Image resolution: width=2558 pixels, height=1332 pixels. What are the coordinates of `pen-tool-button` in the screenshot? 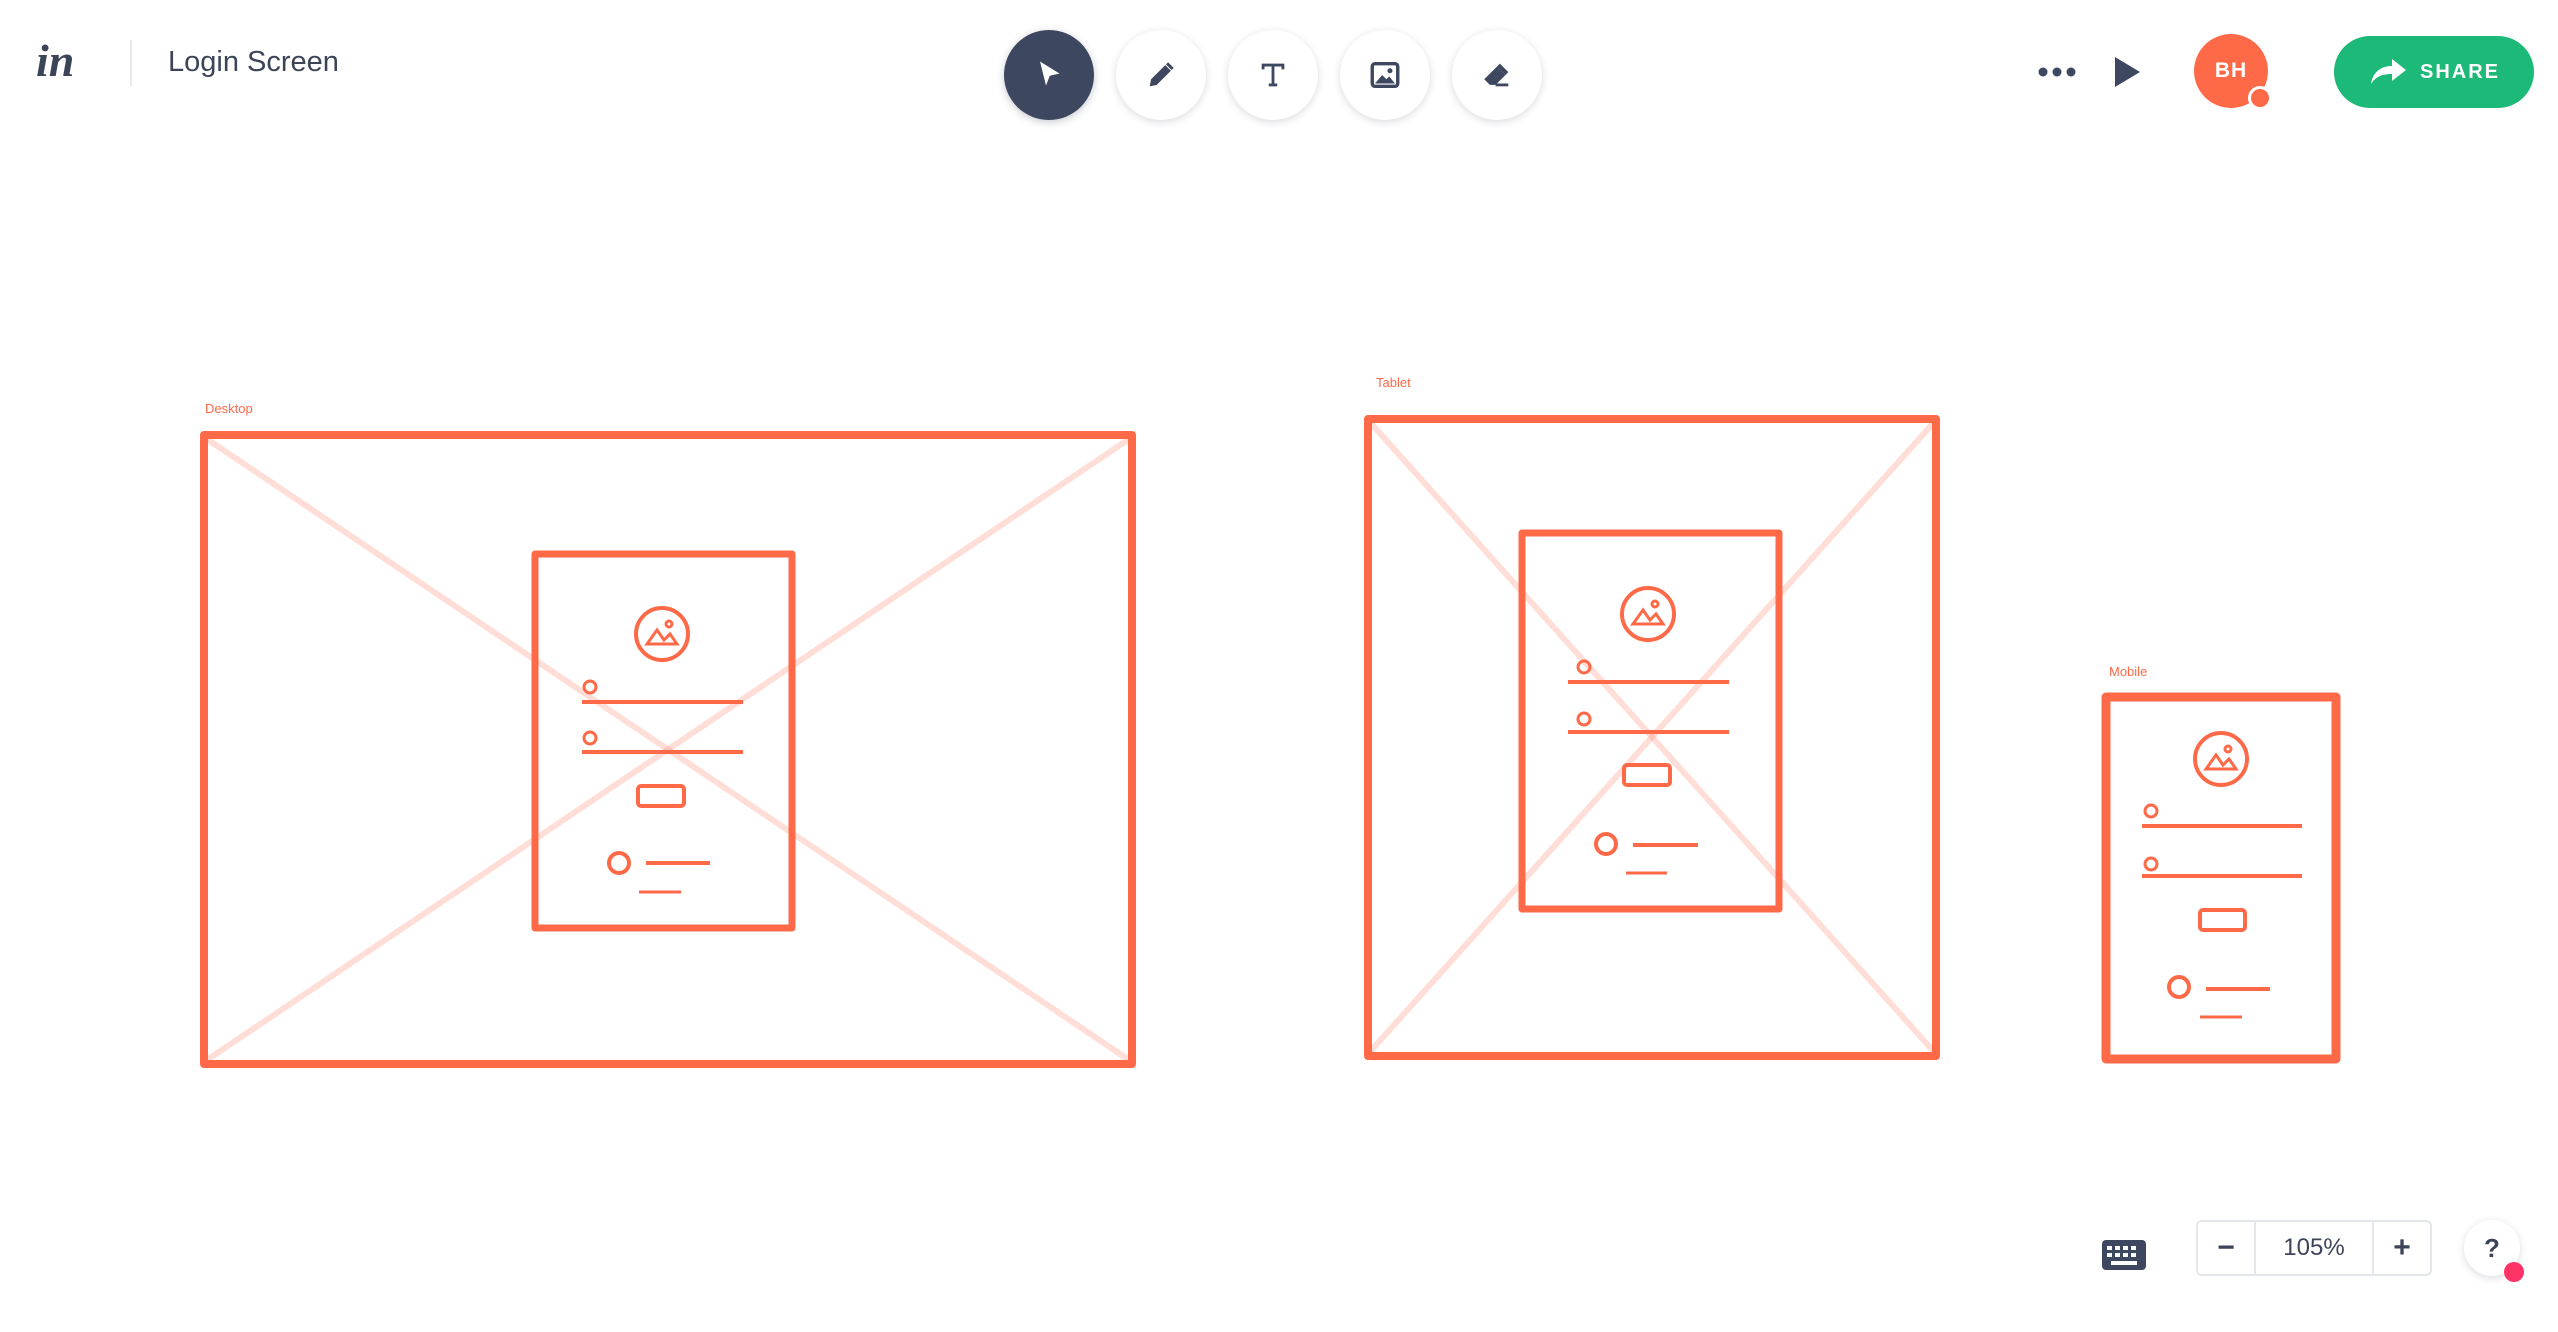 It's located at (1161, 75).